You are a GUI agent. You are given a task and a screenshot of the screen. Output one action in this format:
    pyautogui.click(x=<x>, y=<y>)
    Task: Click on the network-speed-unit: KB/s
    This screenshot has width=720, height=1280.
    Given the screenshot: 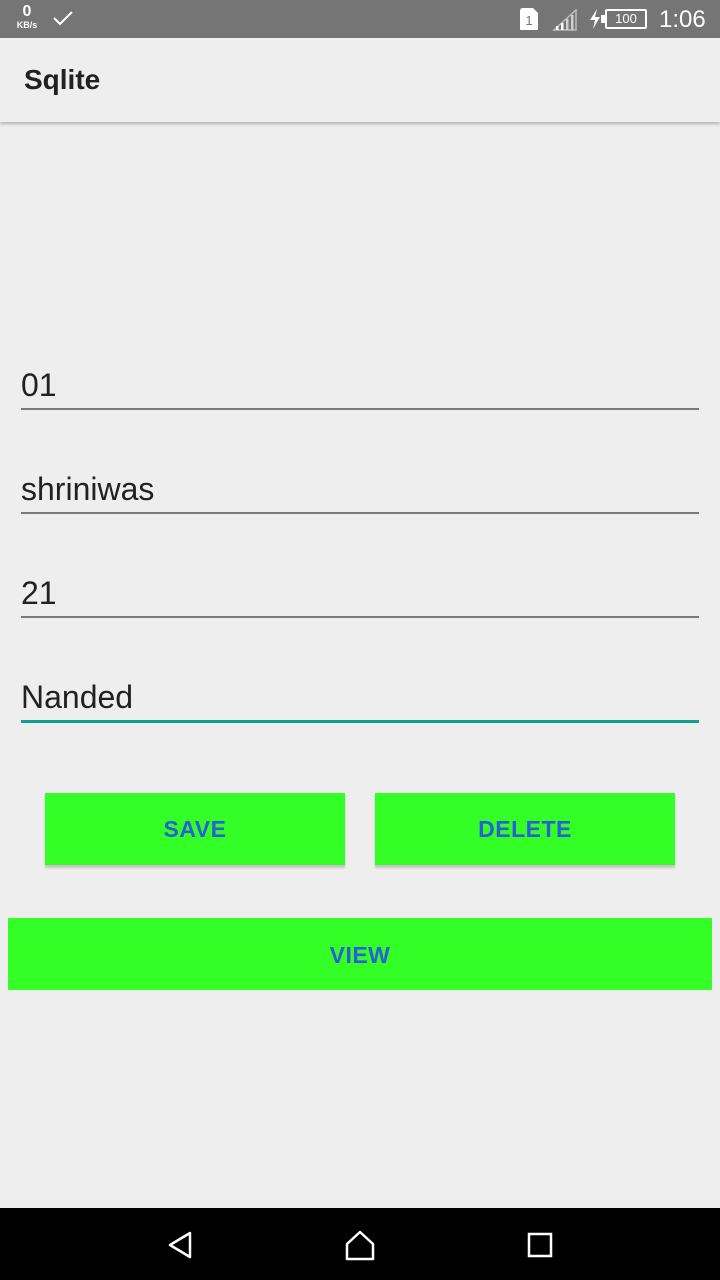 What is the action you would take?
    pyautogui.click(x=27, y=25)
    